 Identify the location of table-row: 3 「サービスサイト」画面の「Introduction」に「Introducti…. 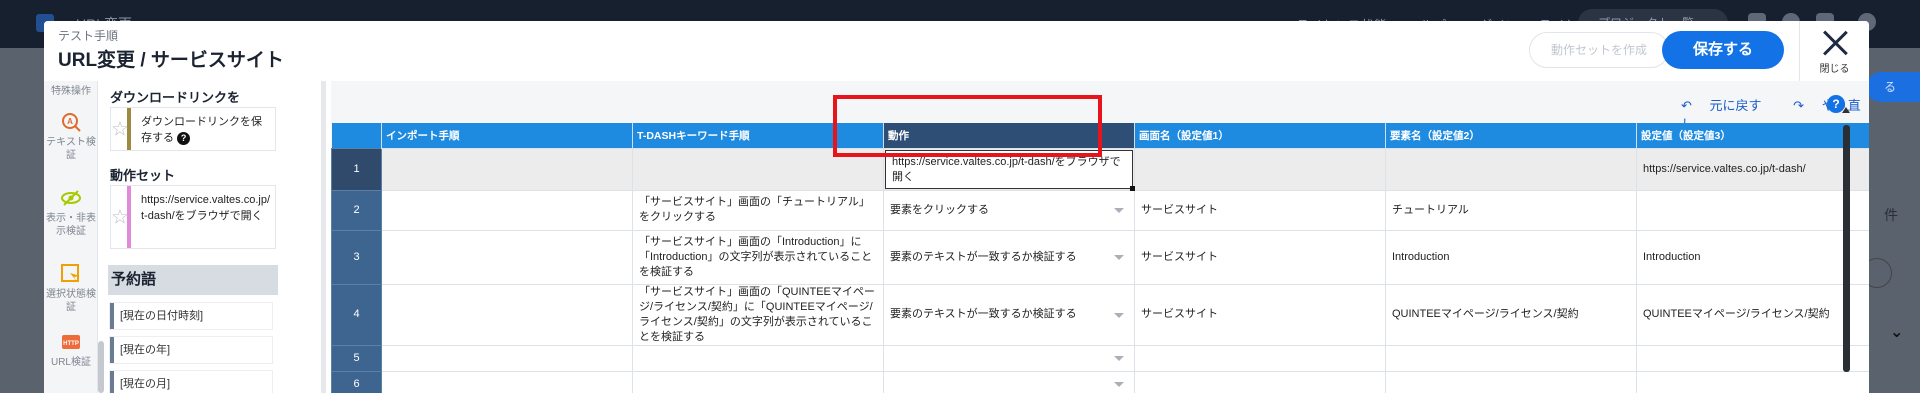
(1100, 257).